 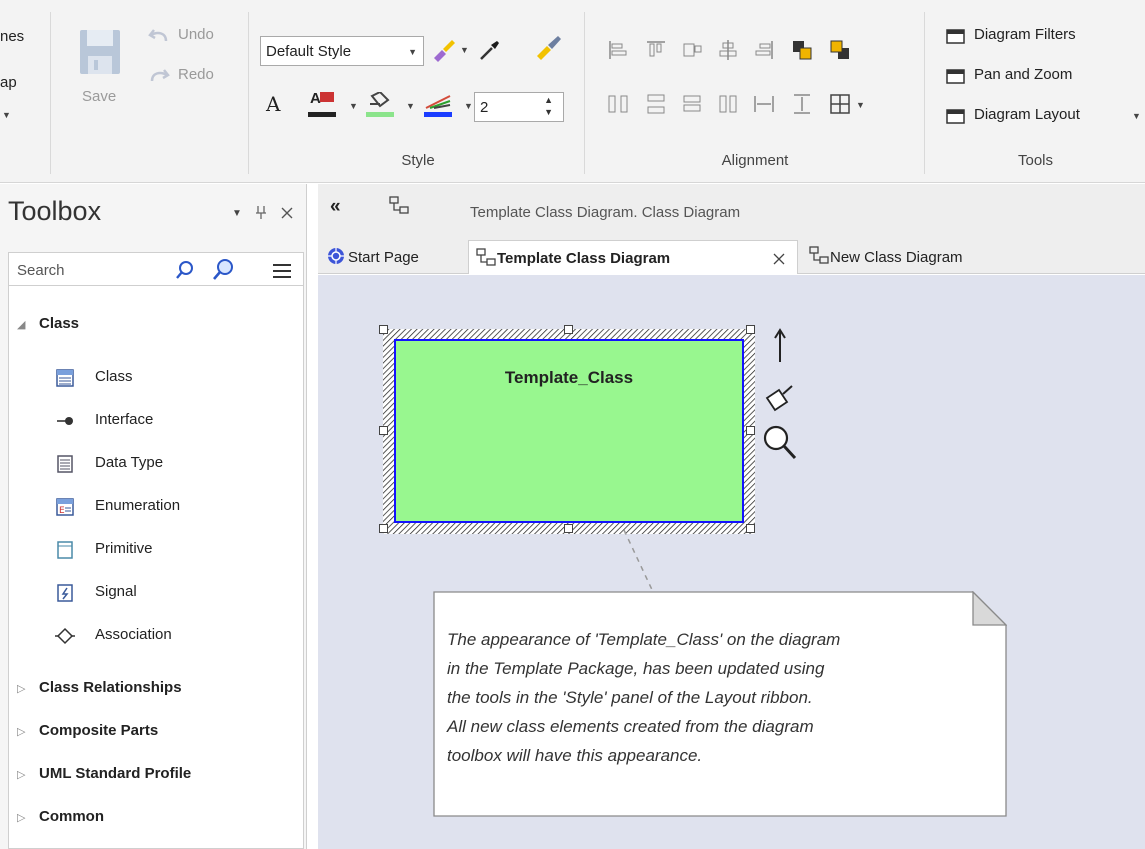 I want to click on toolbox-item-primitive: Primitive, so click(x=175, y=550).